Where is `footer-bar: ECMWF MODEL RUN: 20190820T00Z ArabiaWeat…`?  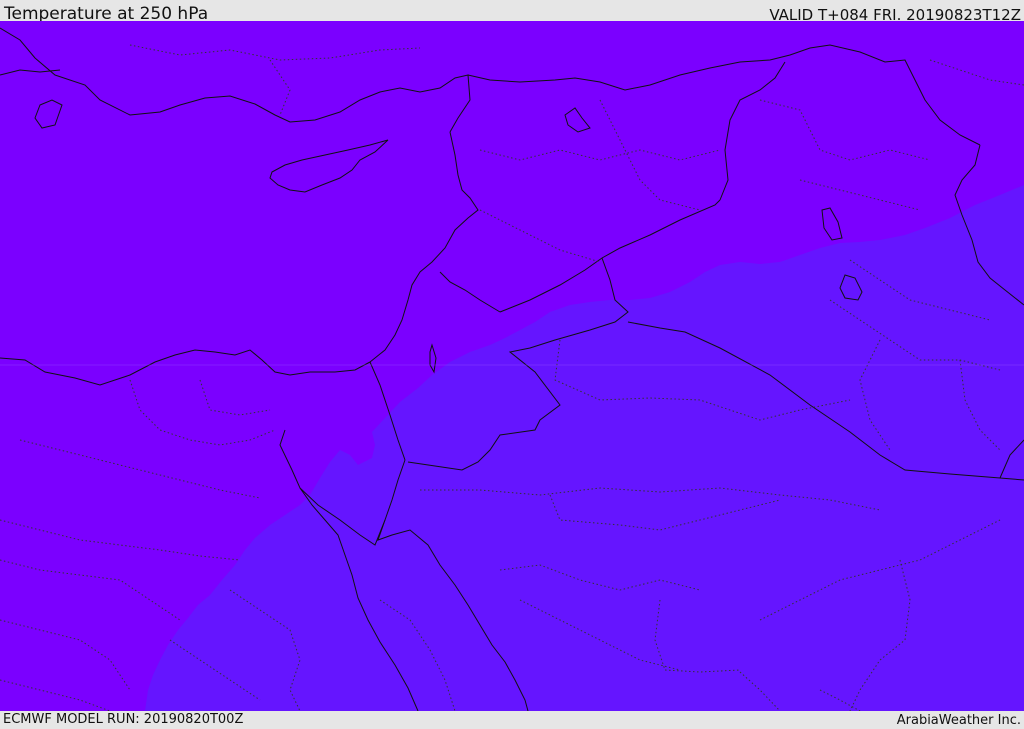
footer-bar: ECMWF MODEL RUN: 20190820T00Z ArabiaWeat… is located at coordinates (512, 720).